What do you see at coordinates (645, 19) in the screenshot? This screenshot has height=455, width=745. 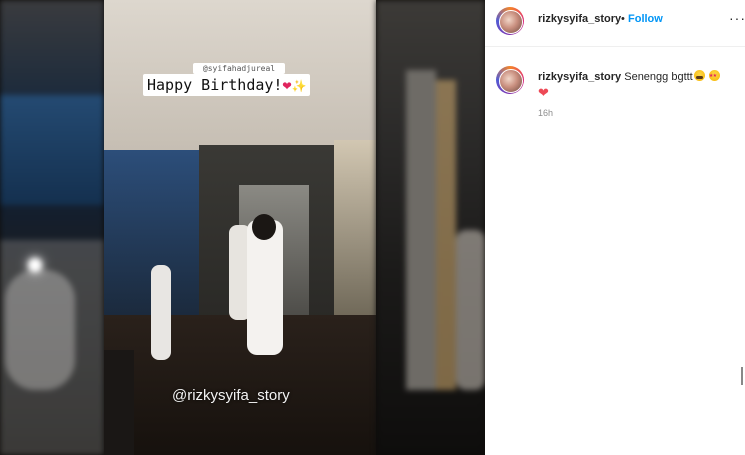 I see `follow-button: Follow` at bounding box center [645, 19].